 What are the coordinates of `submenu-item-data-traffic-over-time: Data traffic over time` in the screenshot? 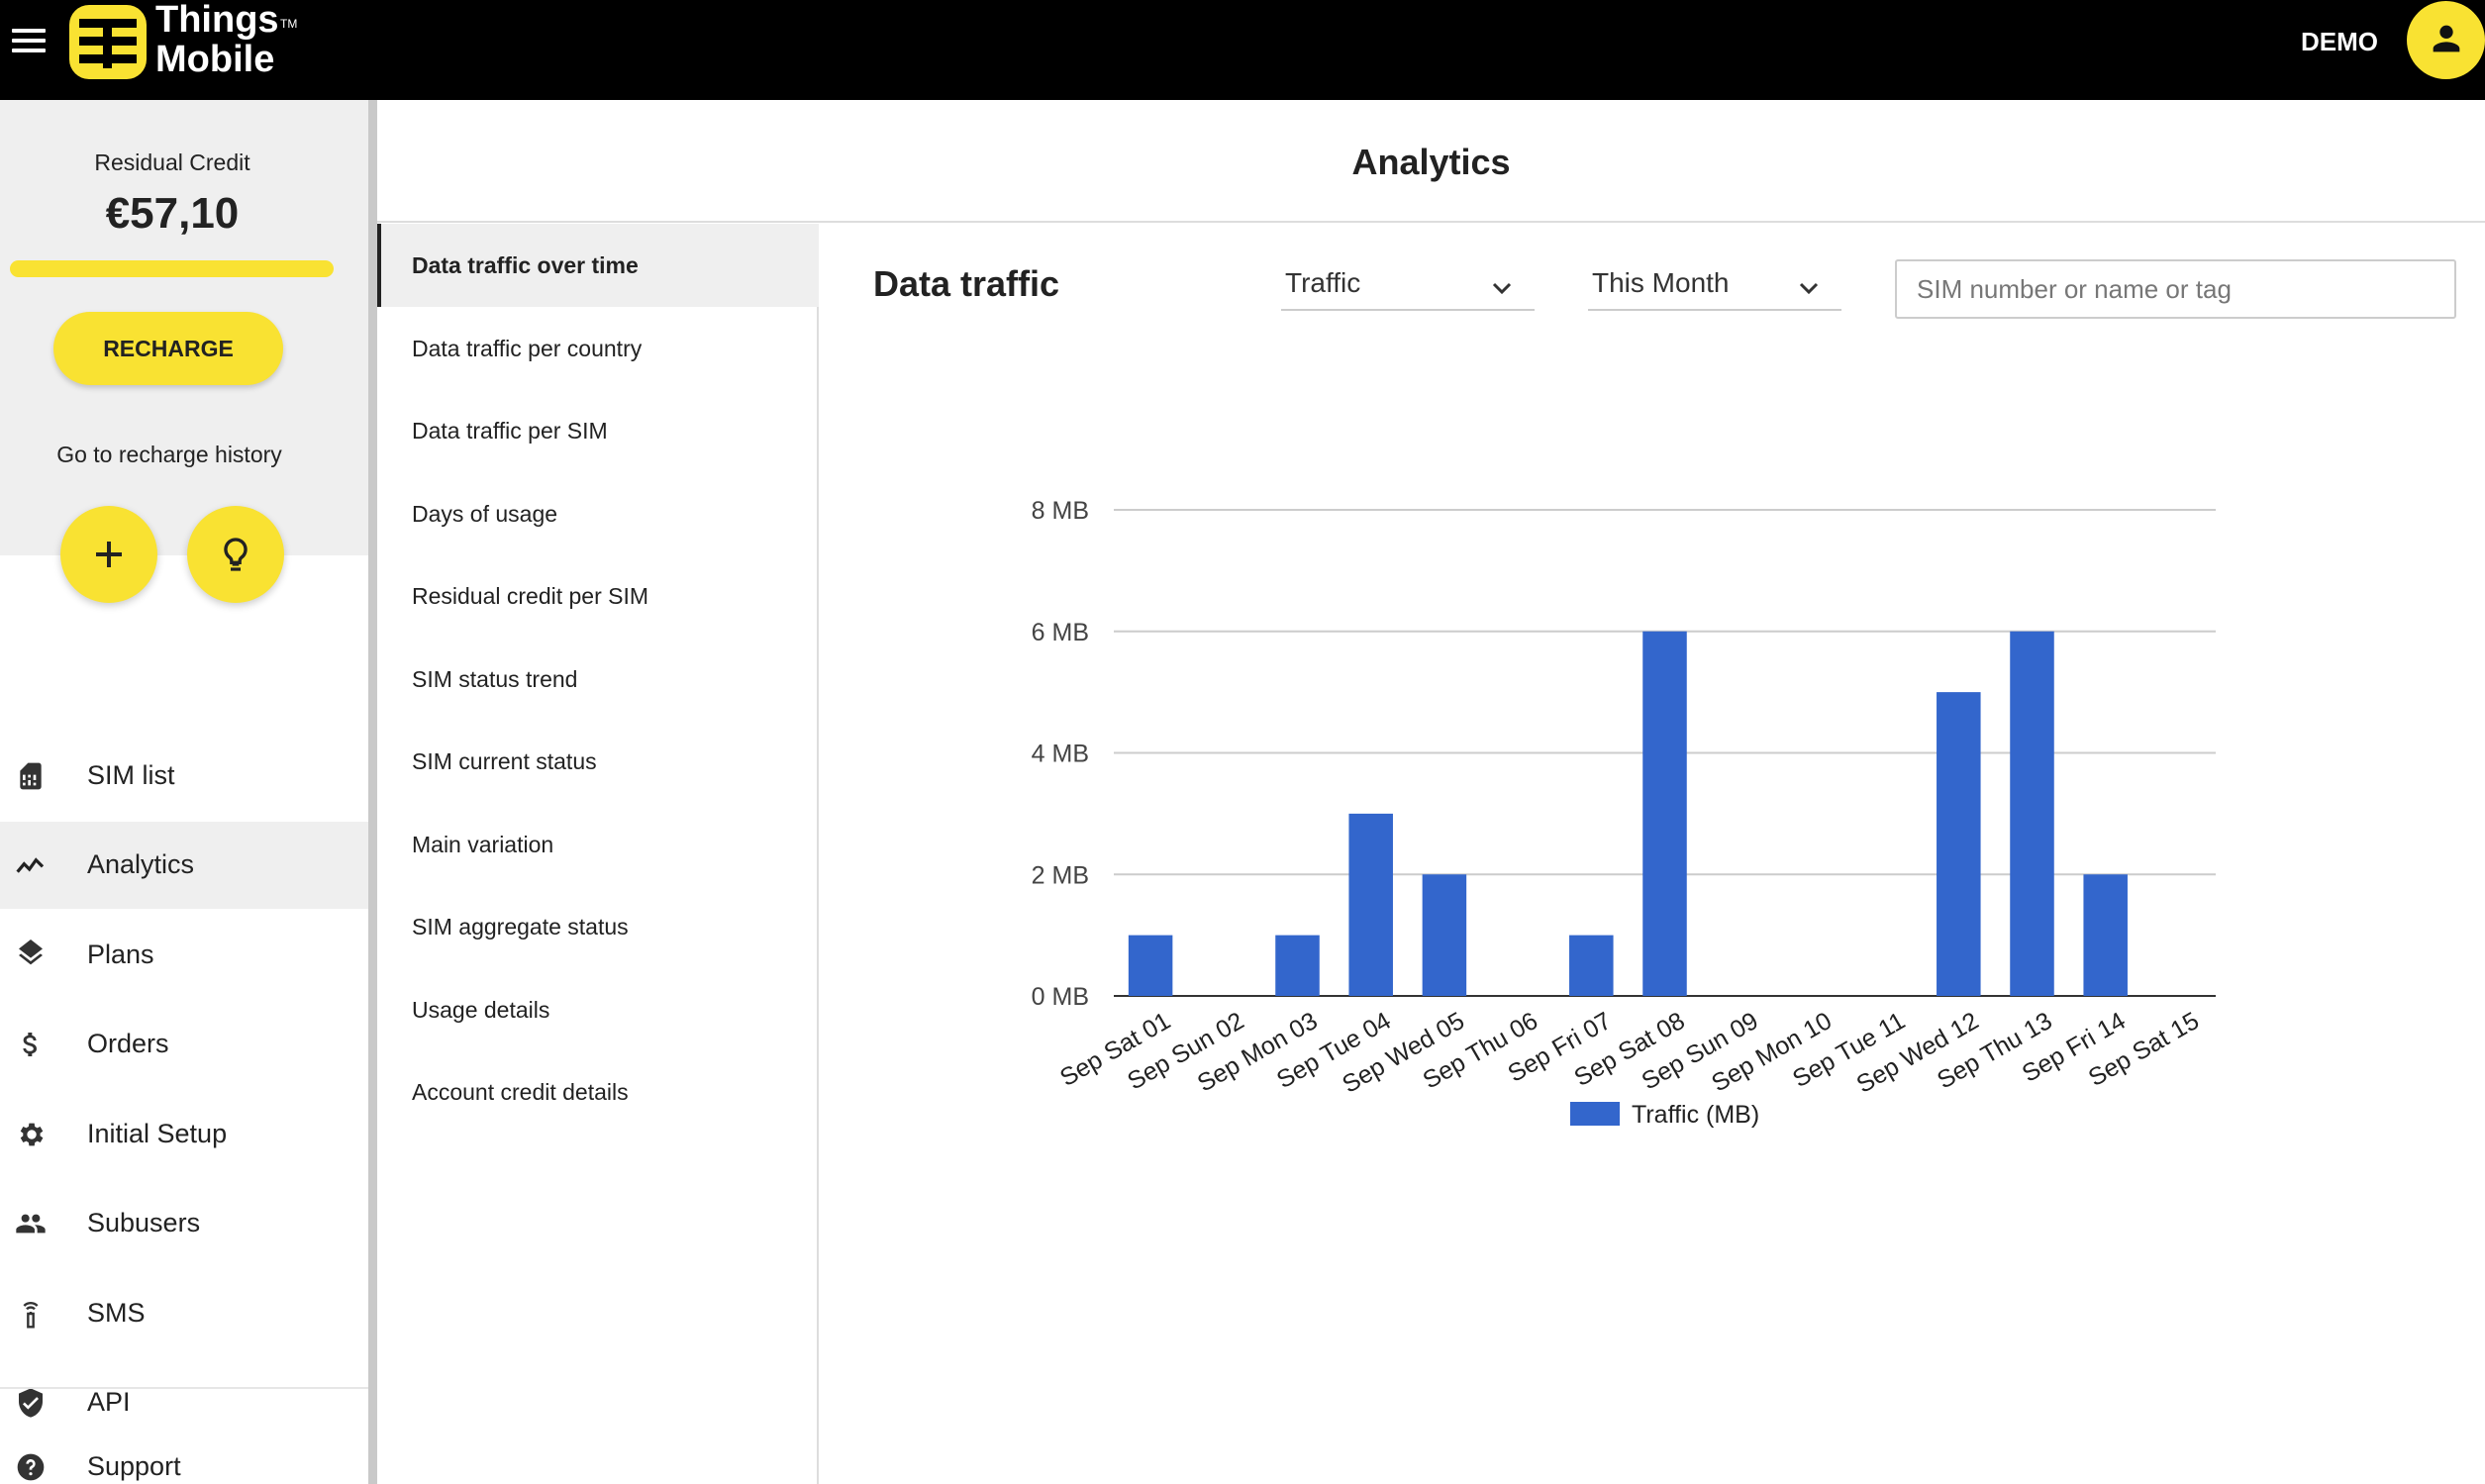 It's located at (598, 265).